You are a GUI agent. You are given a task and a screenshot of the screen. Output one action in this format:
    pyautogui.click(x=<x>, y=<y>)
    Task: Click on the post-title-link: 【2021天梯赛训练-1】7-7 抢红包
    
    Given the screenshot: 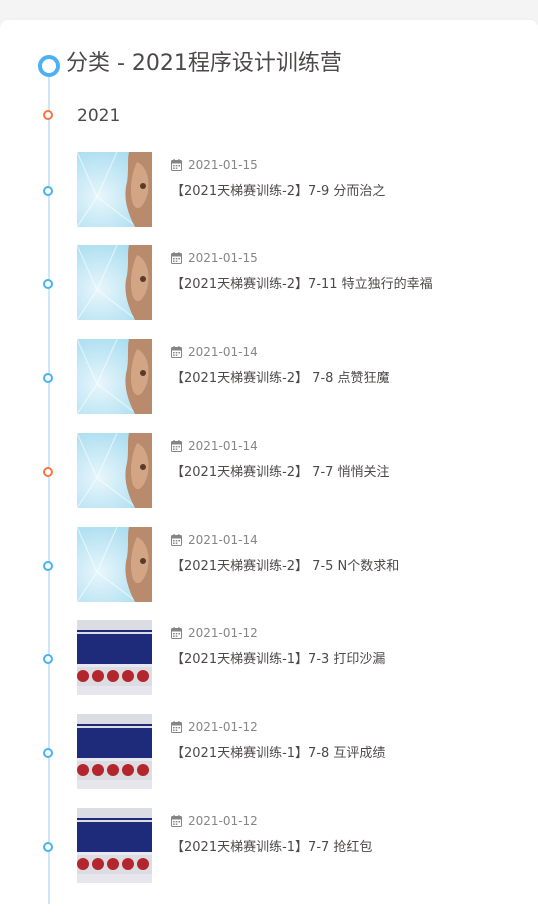 What is the action you would take?
    pyautogui.click(x=271, y=848)
    